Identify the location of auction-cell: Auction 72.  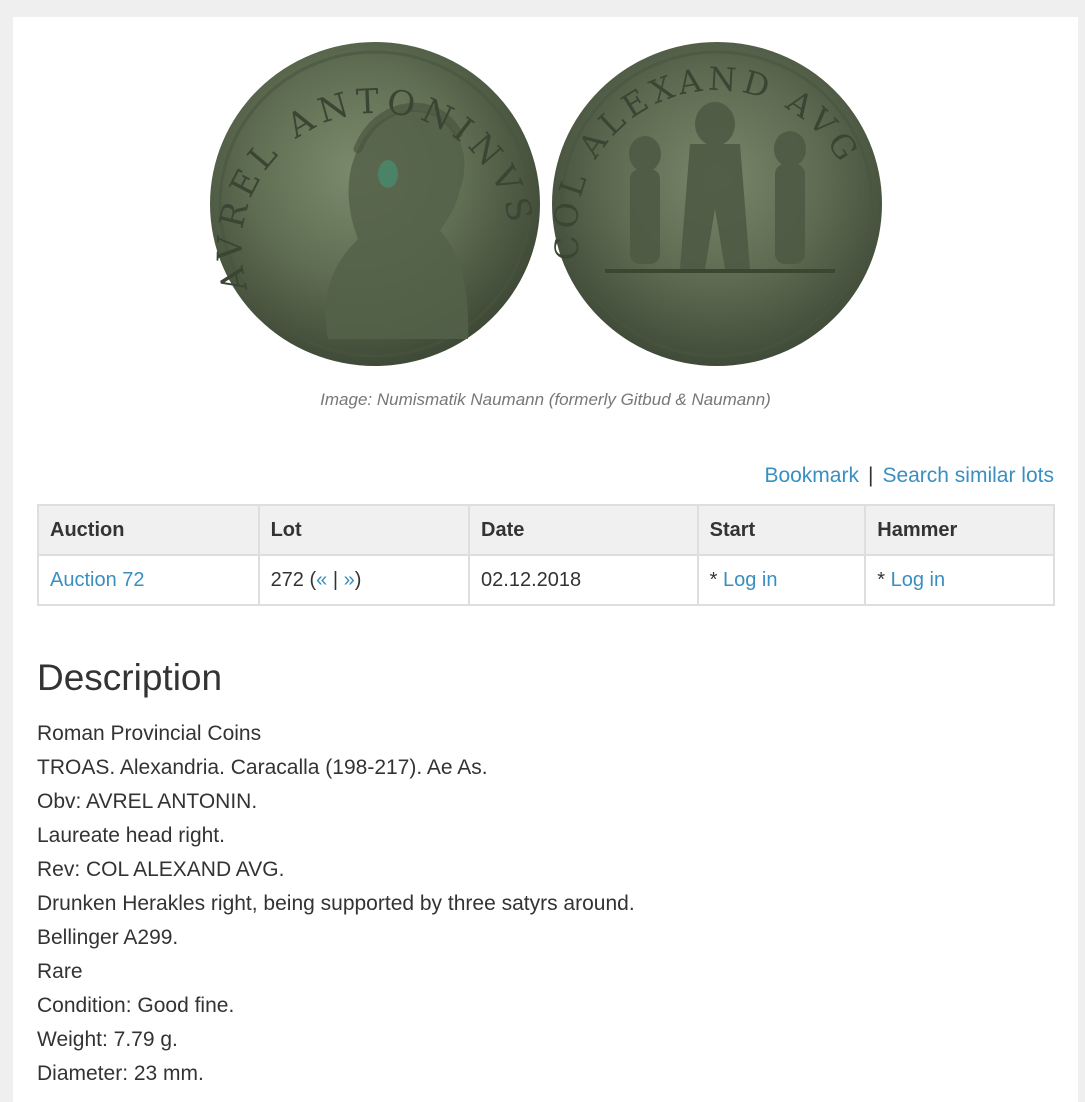
(148, 580).